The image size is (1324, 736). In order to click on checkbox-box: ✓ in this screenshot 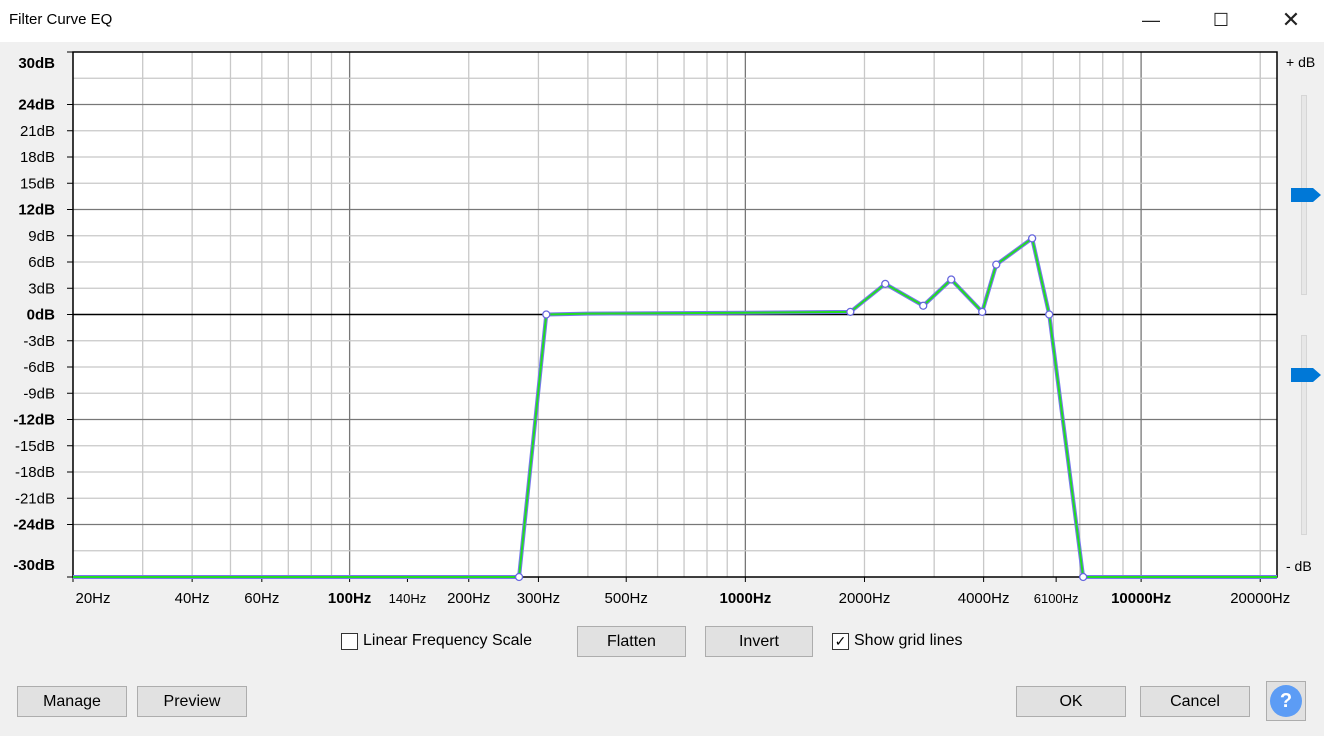, I will do `click(840, 641)`.